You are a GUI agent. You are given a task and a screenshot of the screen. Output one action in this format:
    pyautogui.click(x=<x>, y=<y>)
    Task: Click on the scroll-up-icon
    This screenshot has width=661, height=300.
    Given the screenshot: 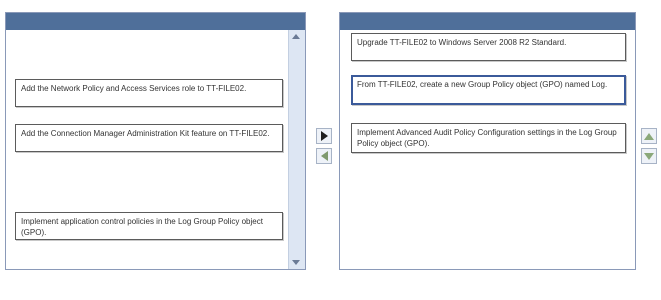 What is the action you would take?
    pyautogui.click(x=296, y=36)
    